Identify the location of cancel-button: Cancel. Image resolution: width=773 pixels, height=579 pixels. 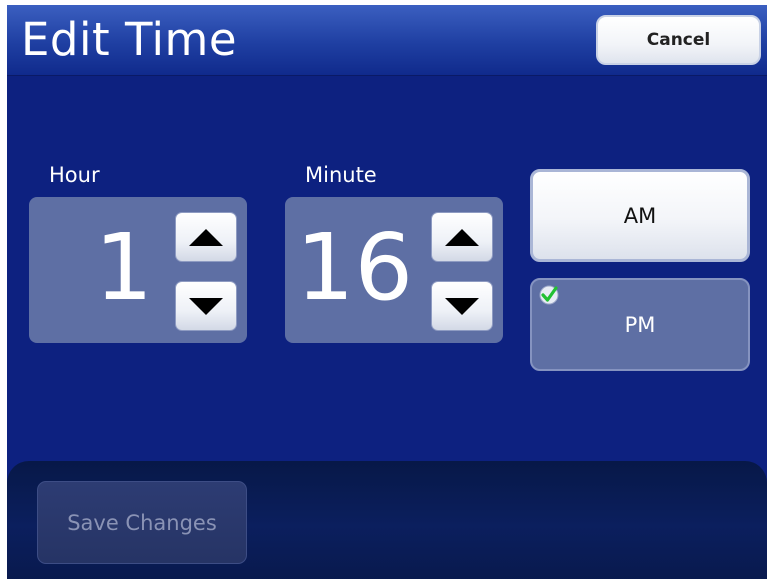
(678, 40).